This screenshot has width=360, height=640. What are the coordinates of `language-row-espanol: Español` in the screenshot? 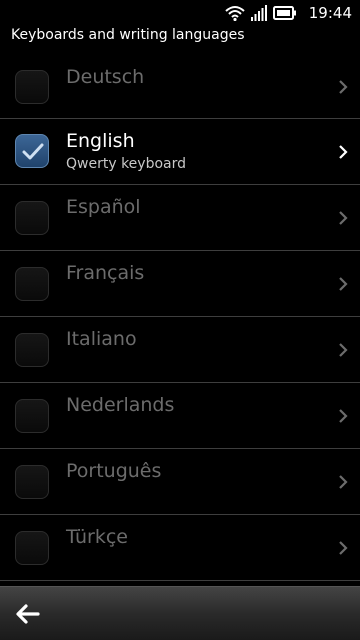 It's located at (180, 218).